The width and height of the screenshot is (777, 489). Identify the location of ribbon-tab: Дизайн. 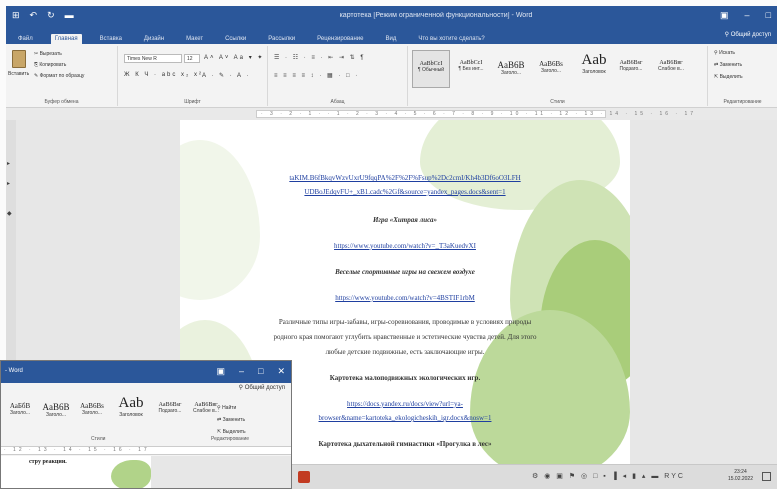
(154, 39).